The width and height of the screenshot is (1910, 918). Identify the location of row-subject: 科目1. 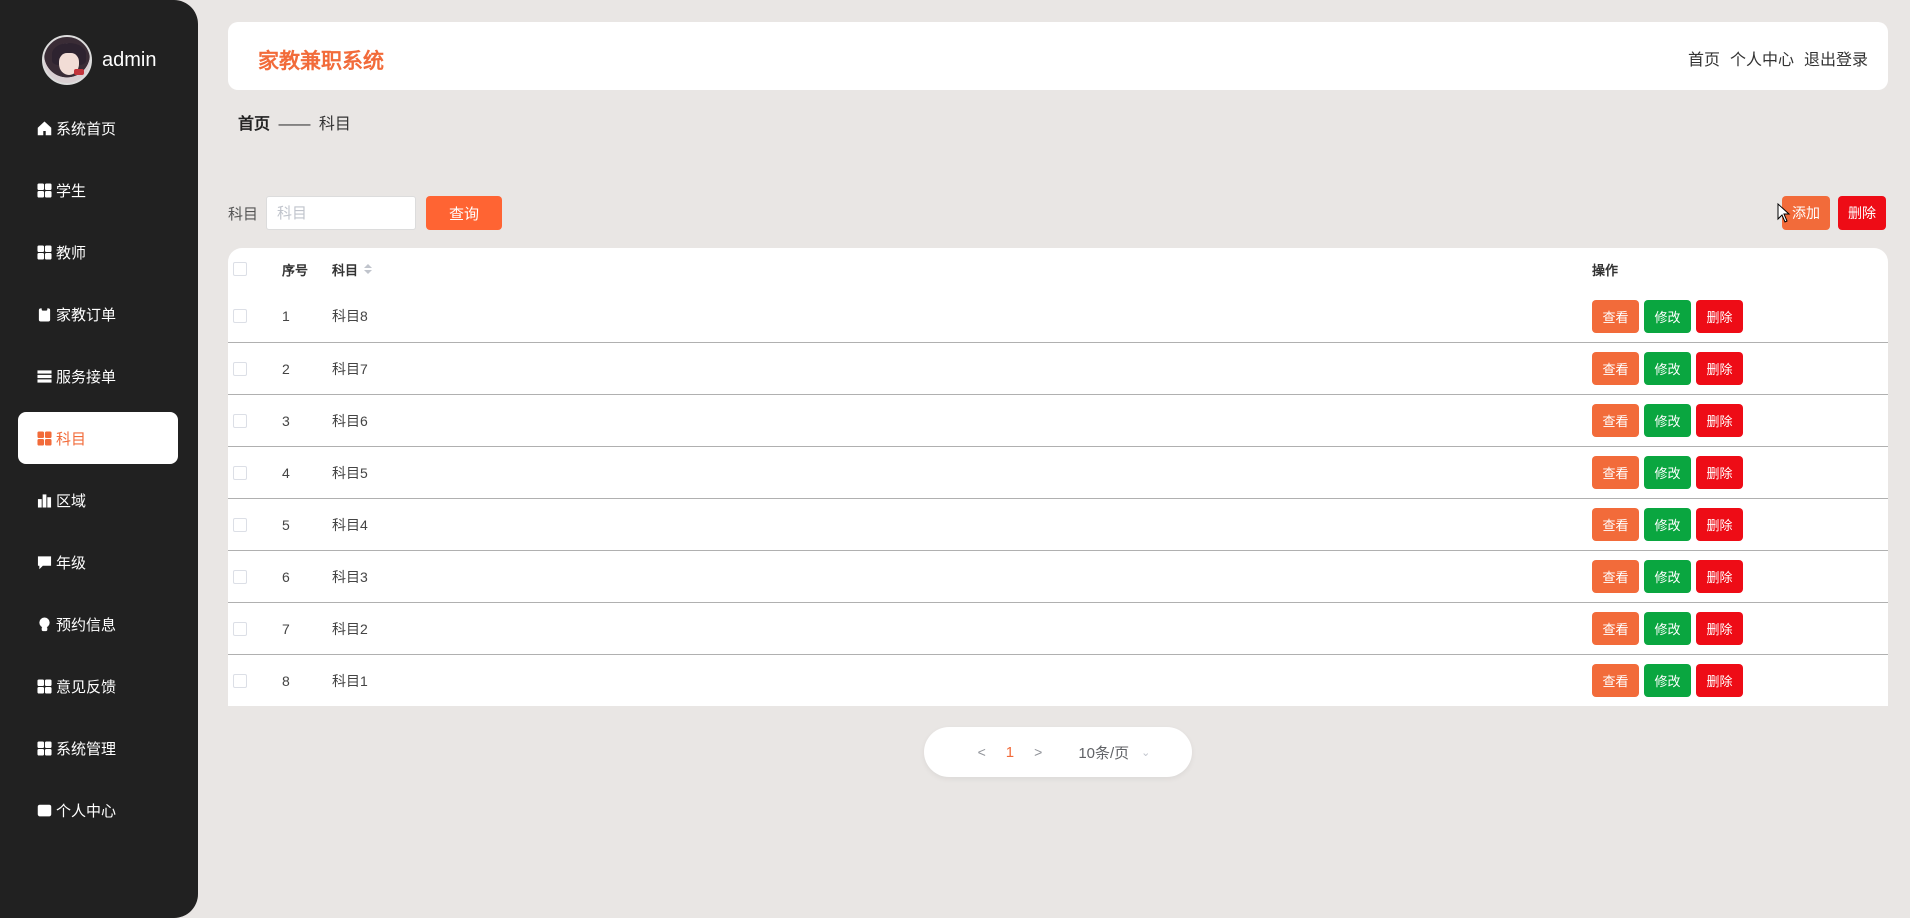
(350, 680).